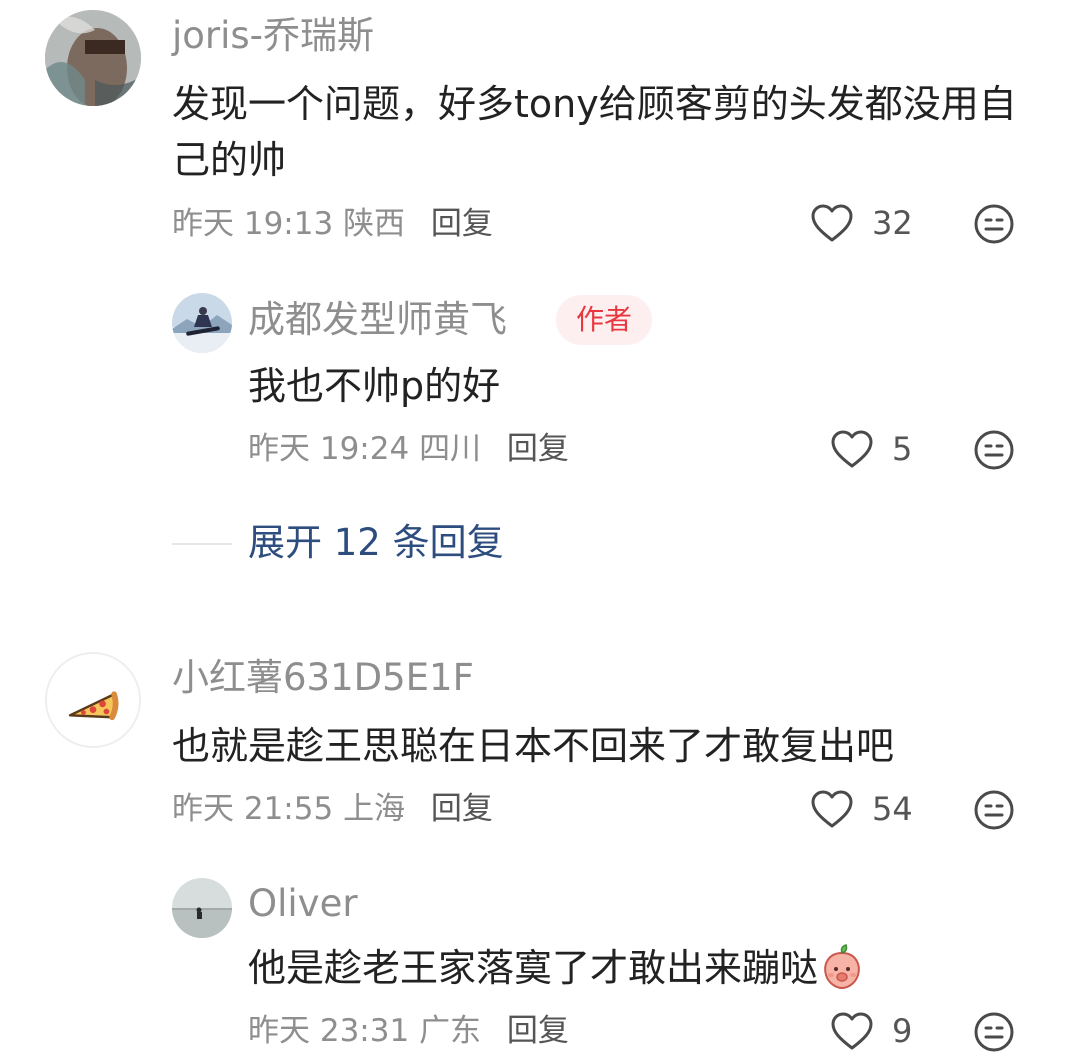  Describe the element at coordinates (450, 1031) in the screenshot. I see `reply-location: 广东` at that location.